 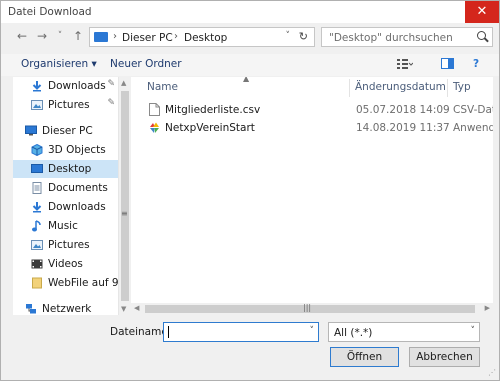 What do you see at coordinates (78, 188) in the screenshot?
I see `nav-item-label: Documents` at bounding box center [78, 188].